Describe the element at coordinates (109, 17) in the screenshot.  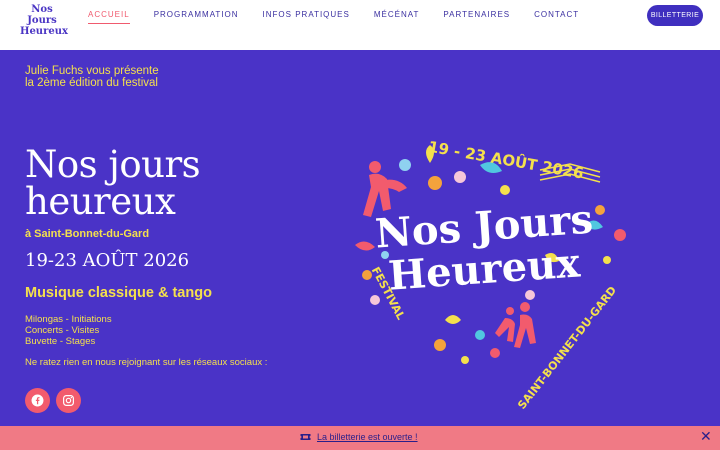
I see `nav-item-accueil: ACCUEIL` at that location.